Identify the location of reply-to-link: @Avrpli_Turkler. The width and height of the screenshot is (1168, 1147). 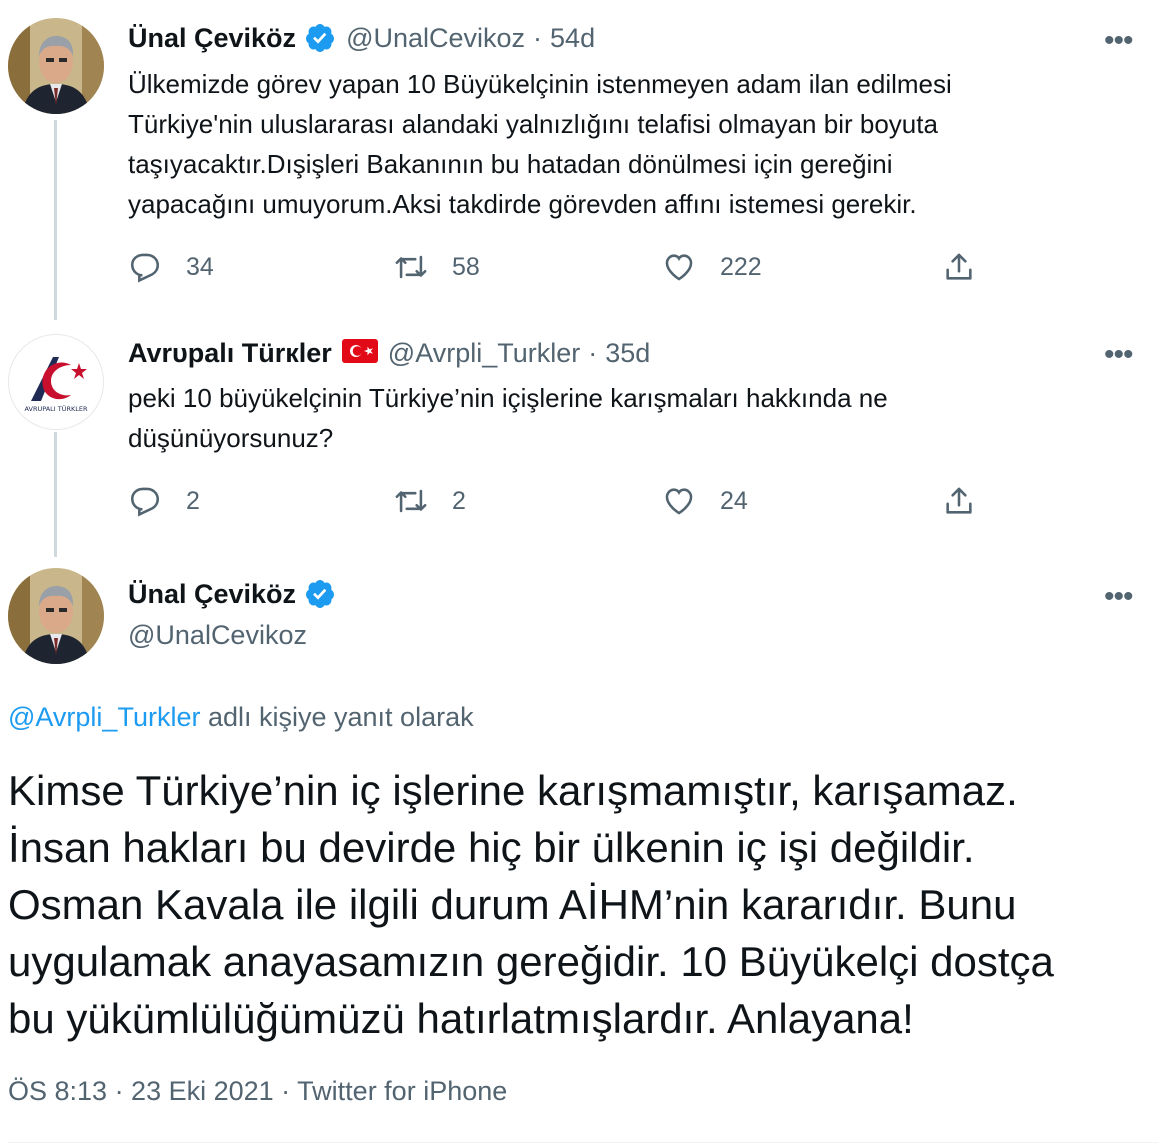
(104, 717).